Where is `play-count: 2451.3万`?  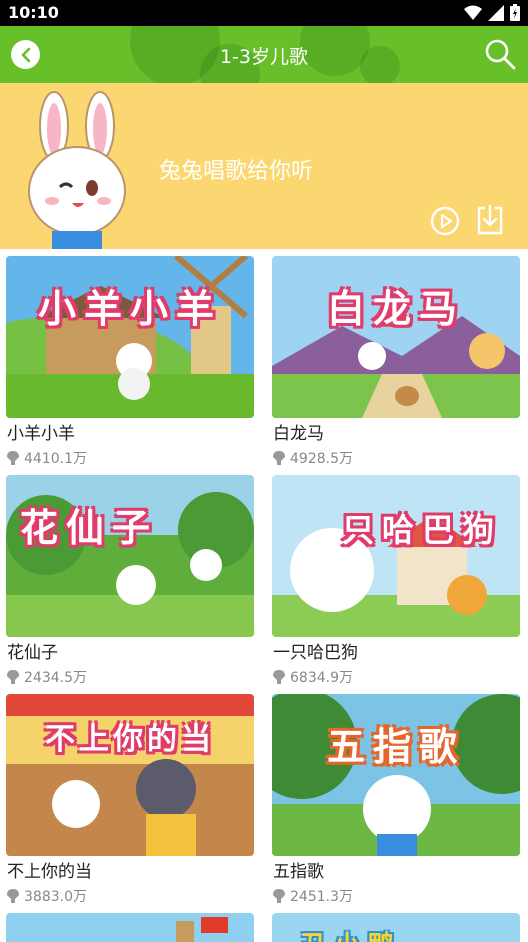 play-count: 2451.3万 is located at coordinates (313, 896).